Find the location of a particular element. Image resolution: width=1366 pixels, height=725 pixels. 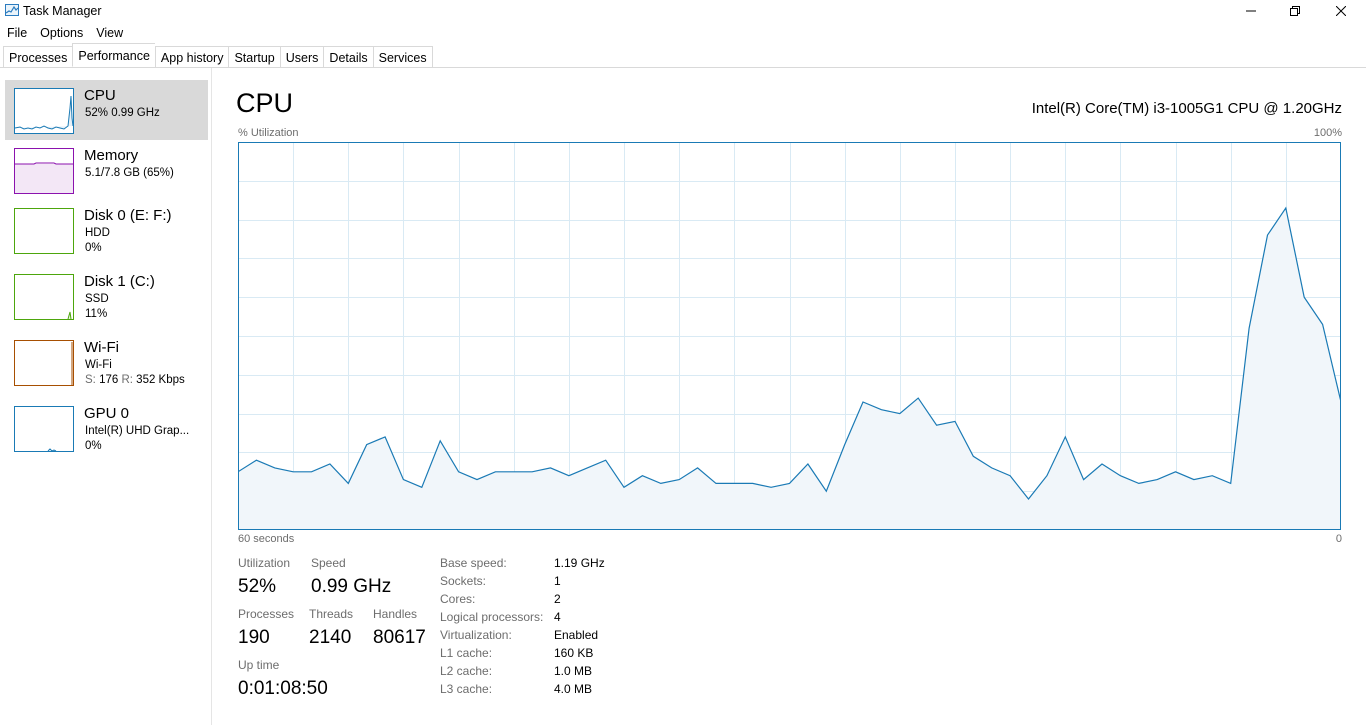

handles-value: 80617 is located at coordinates (399, 637).